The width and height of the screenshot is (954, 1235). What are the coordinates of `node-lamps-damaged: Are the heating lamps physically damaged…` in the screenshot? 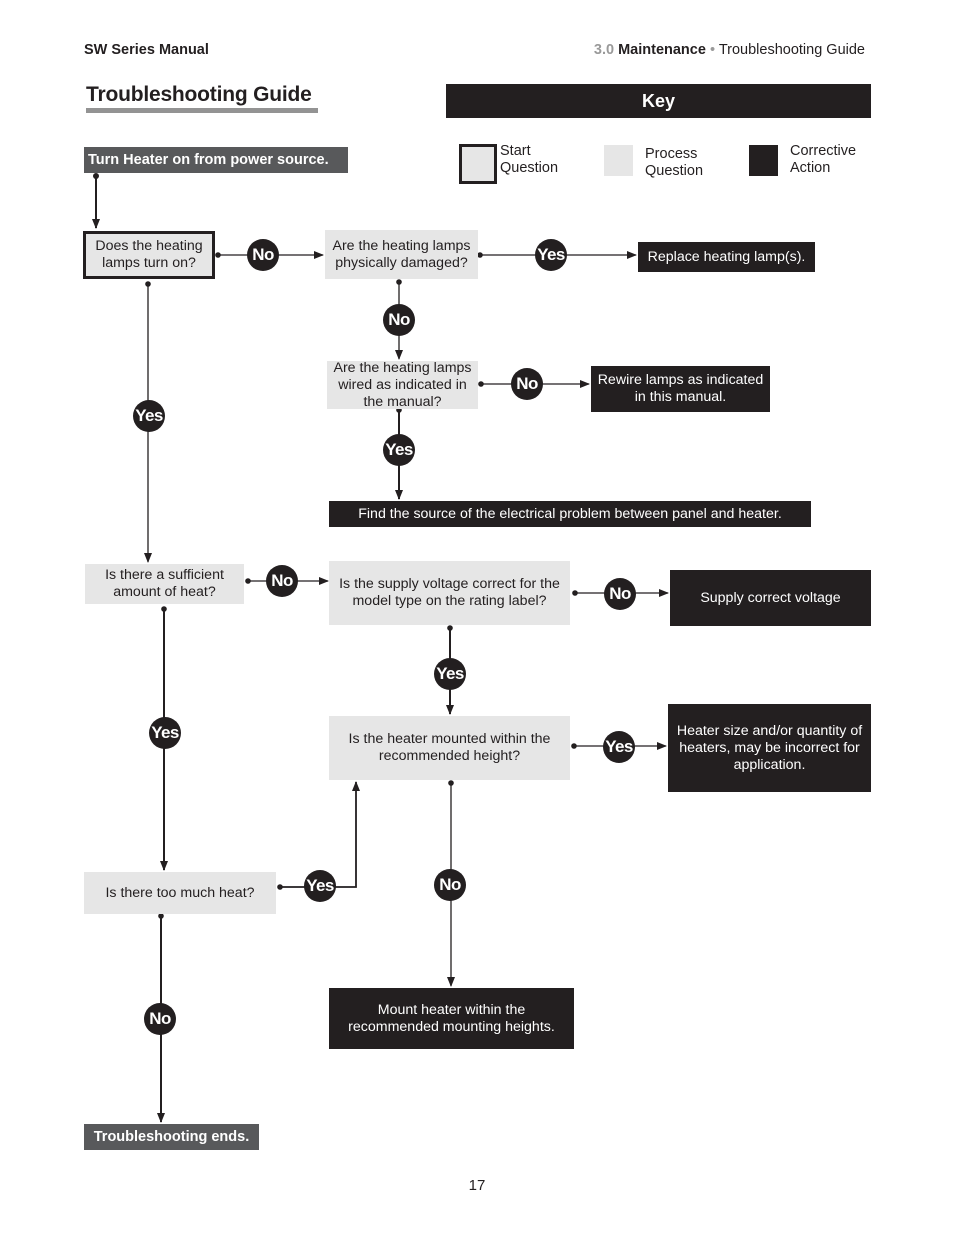 It's located at (401, 254).